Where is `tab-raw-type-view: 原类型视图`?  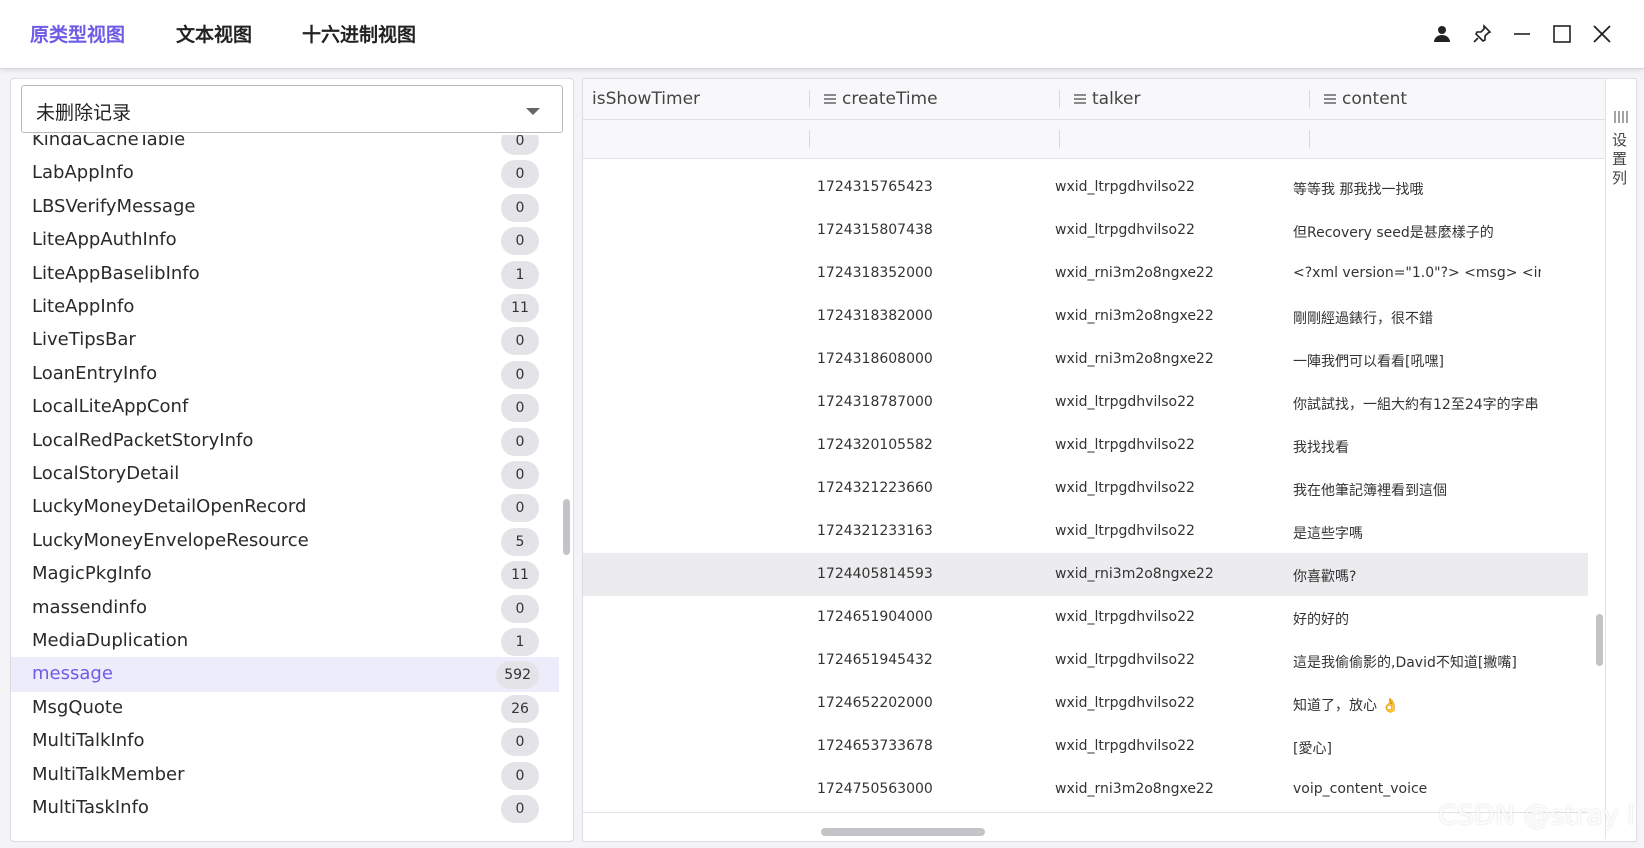
tab-raw-type-view: 原类型视图 is located at coordinates (77, 33).